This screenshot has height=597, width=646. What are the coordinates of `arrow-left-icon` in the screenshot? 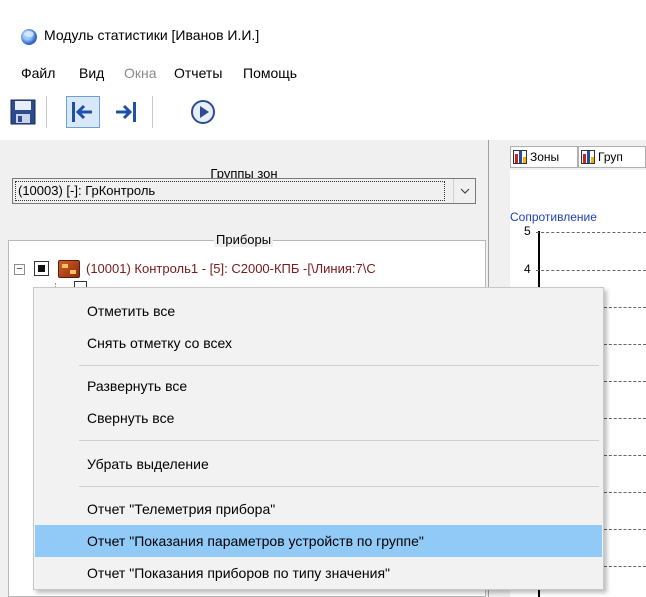 It's located at (82, 112).